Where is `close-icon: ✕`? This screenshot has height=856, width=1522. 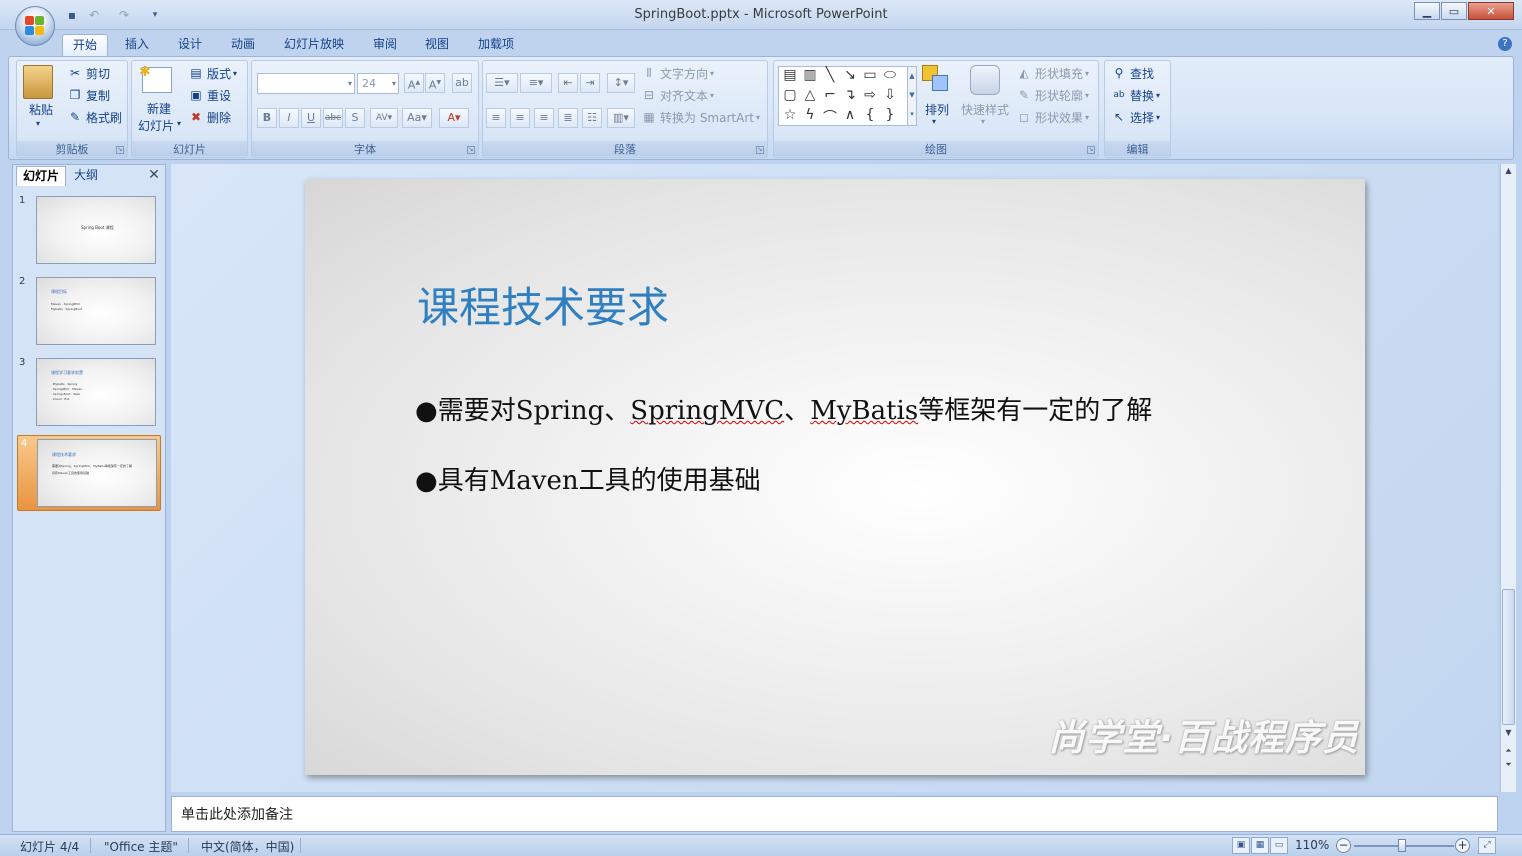 close-icon: ✕ is located at coordinates (154, 175).